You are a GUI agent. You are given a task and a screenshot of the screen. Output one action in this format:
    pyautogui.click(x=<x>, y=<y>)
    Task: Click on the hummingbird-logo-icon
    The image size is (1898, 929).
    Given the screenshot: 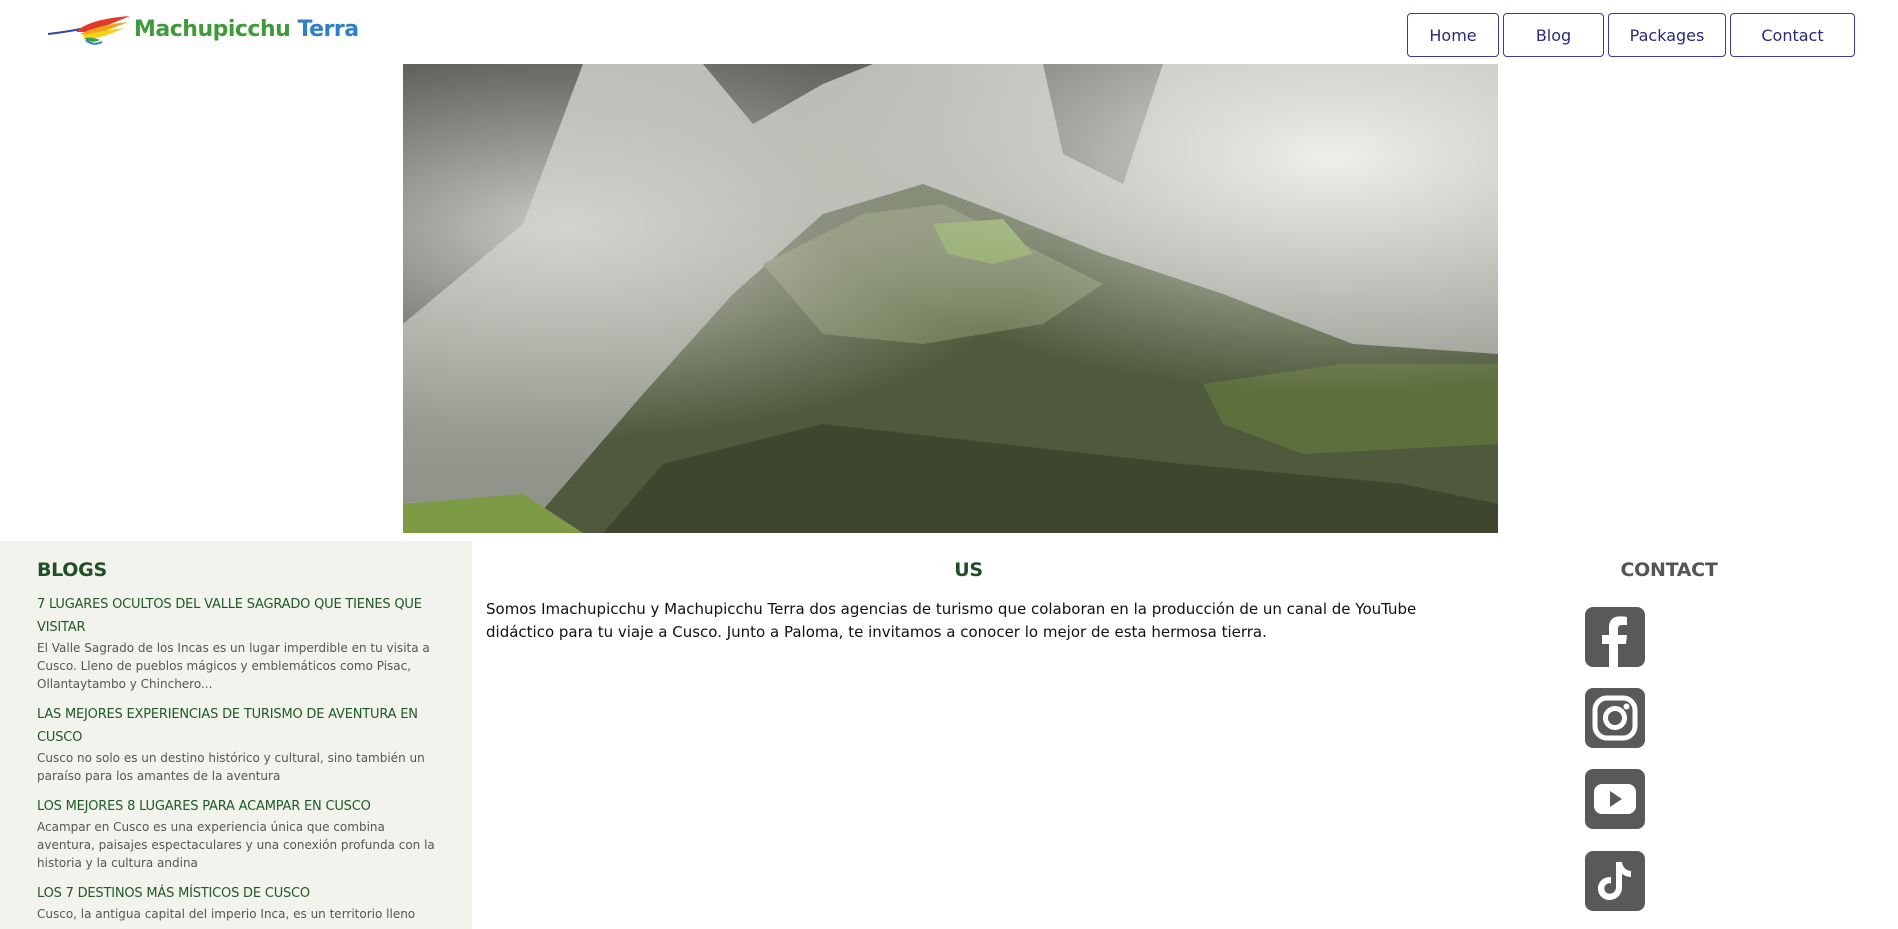 What is the action you would take?
    pyautogui.click(x=88, y=30)
    